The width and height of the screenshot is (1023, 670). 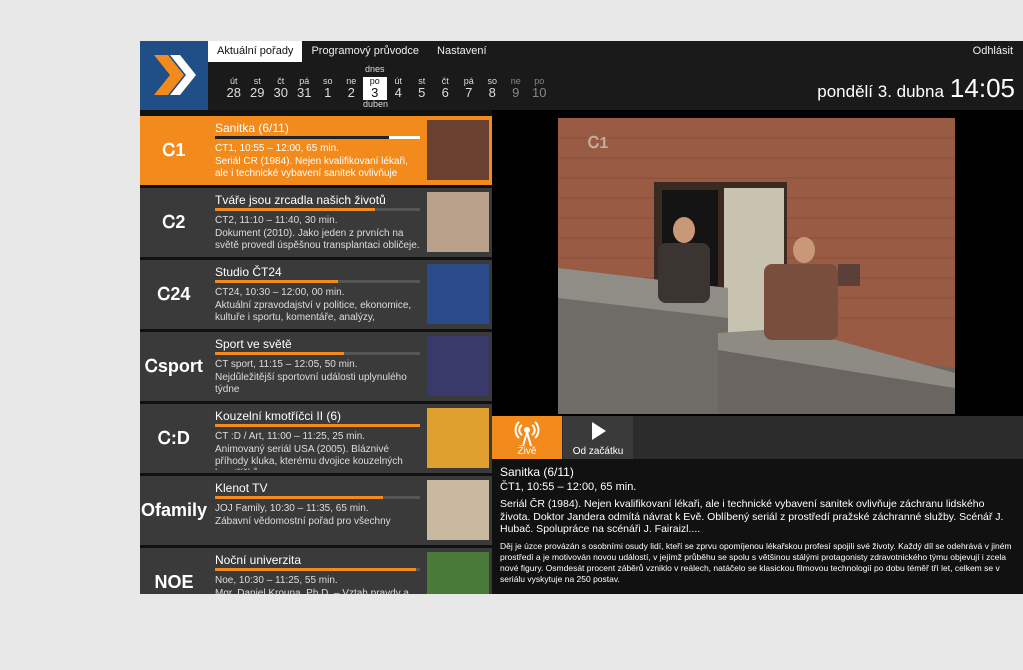 What do you see at coordinates (462, 51) in the screenshot?
I see `tab-settings: Nastavení` at bounding box center [462, 51].